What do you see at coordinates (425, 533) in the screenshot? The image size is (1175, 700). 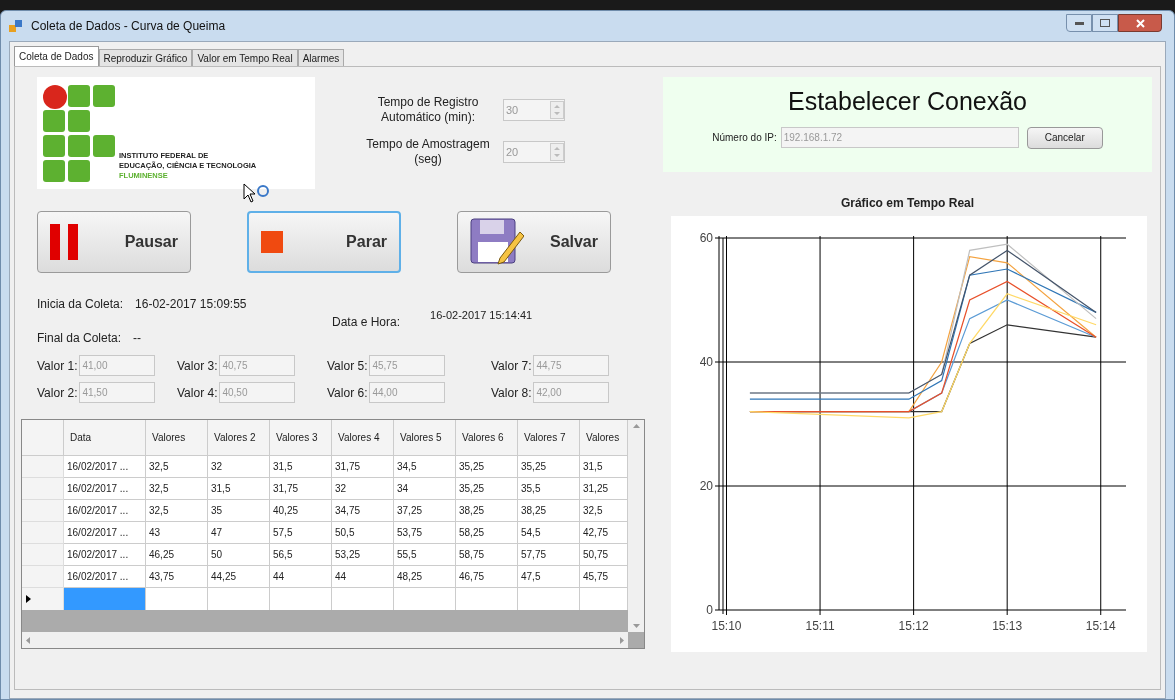 I see `table-cell: 53,75` at bounding box center [425, 533].